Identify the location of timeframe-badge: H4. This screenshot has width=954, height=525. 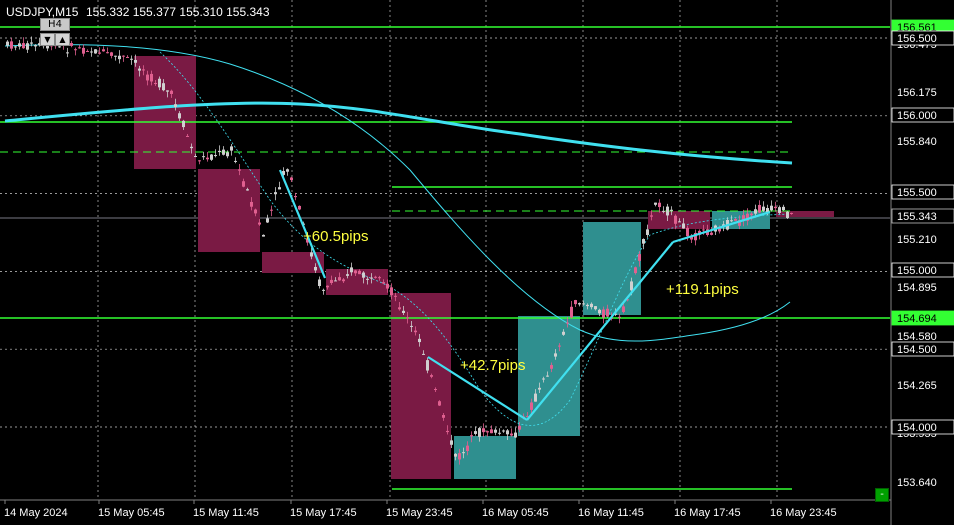
(55, 24).